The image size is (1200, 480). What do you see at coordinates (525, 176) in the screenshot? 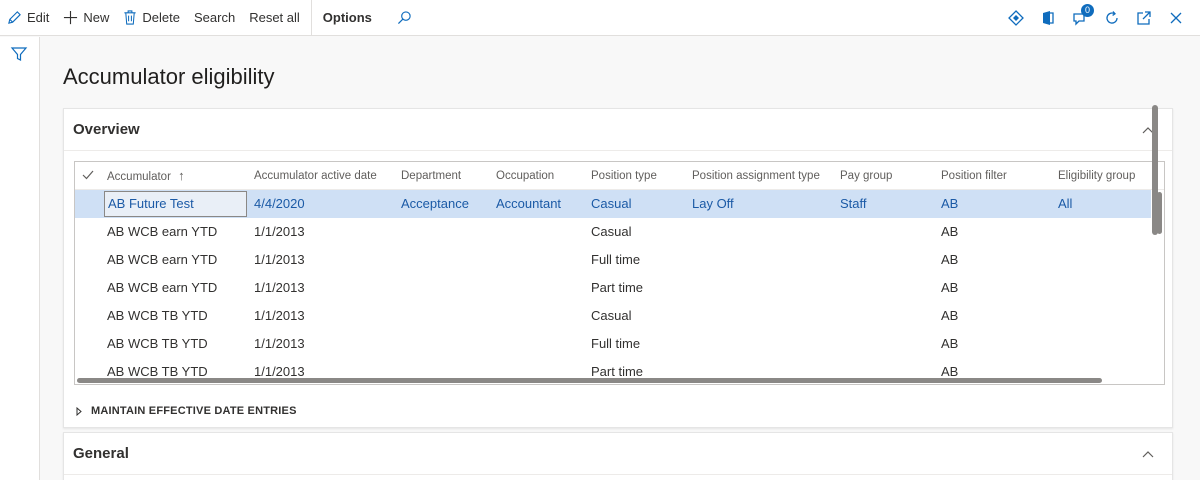
I see `column-header-occupation: Occupation` at bounding box center [525, 176].